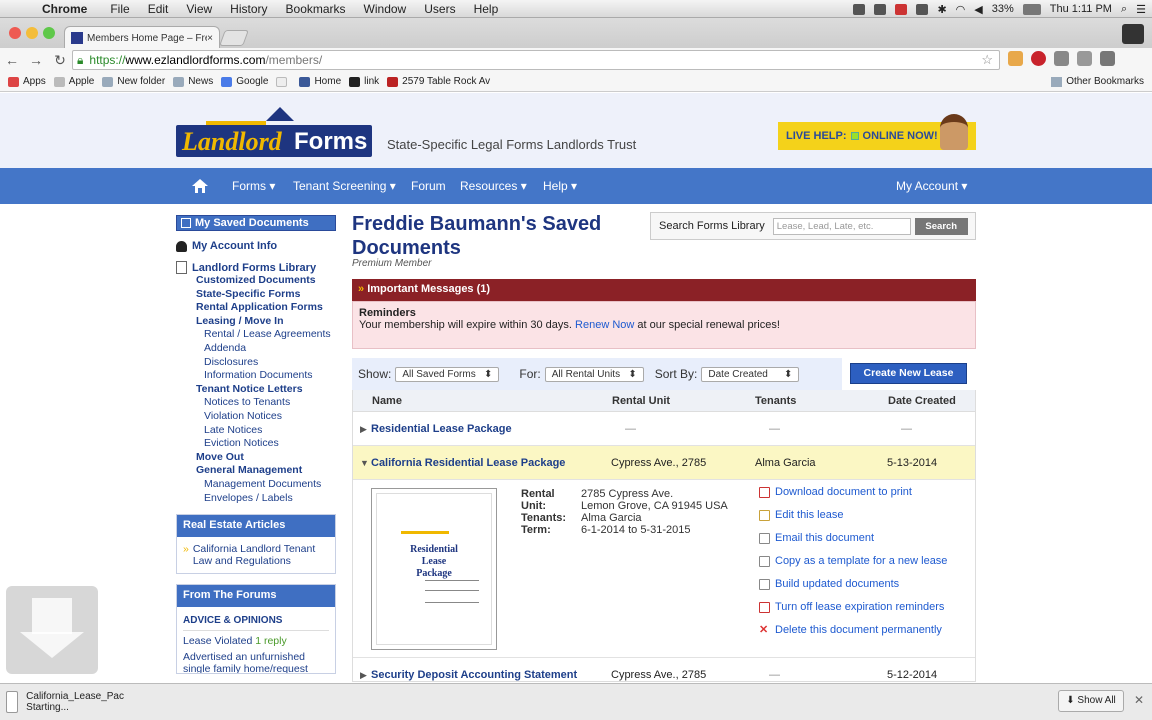  I want to click on back-icon: ←, so click(12, 60).